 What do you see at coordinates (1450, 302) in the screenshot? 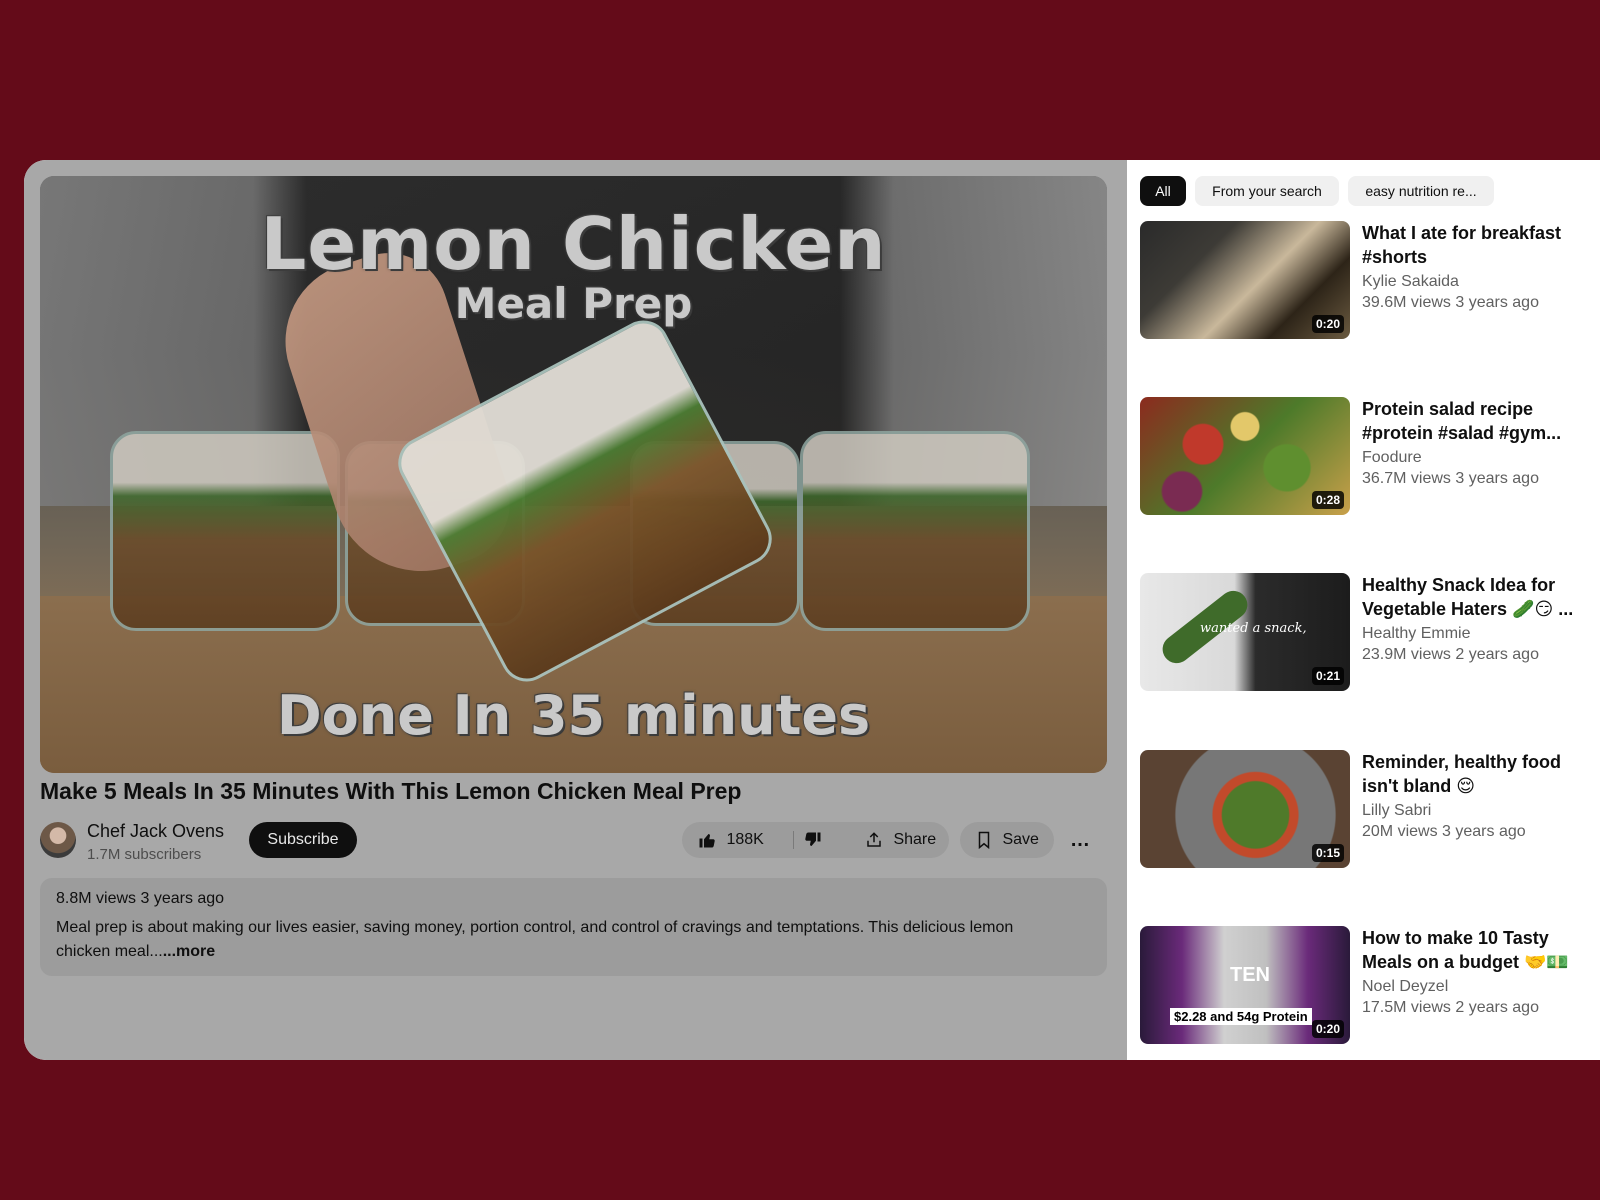
I see `recommendation-meta: 39.6M views 3 years ago` at bounding box center [1450, 302].